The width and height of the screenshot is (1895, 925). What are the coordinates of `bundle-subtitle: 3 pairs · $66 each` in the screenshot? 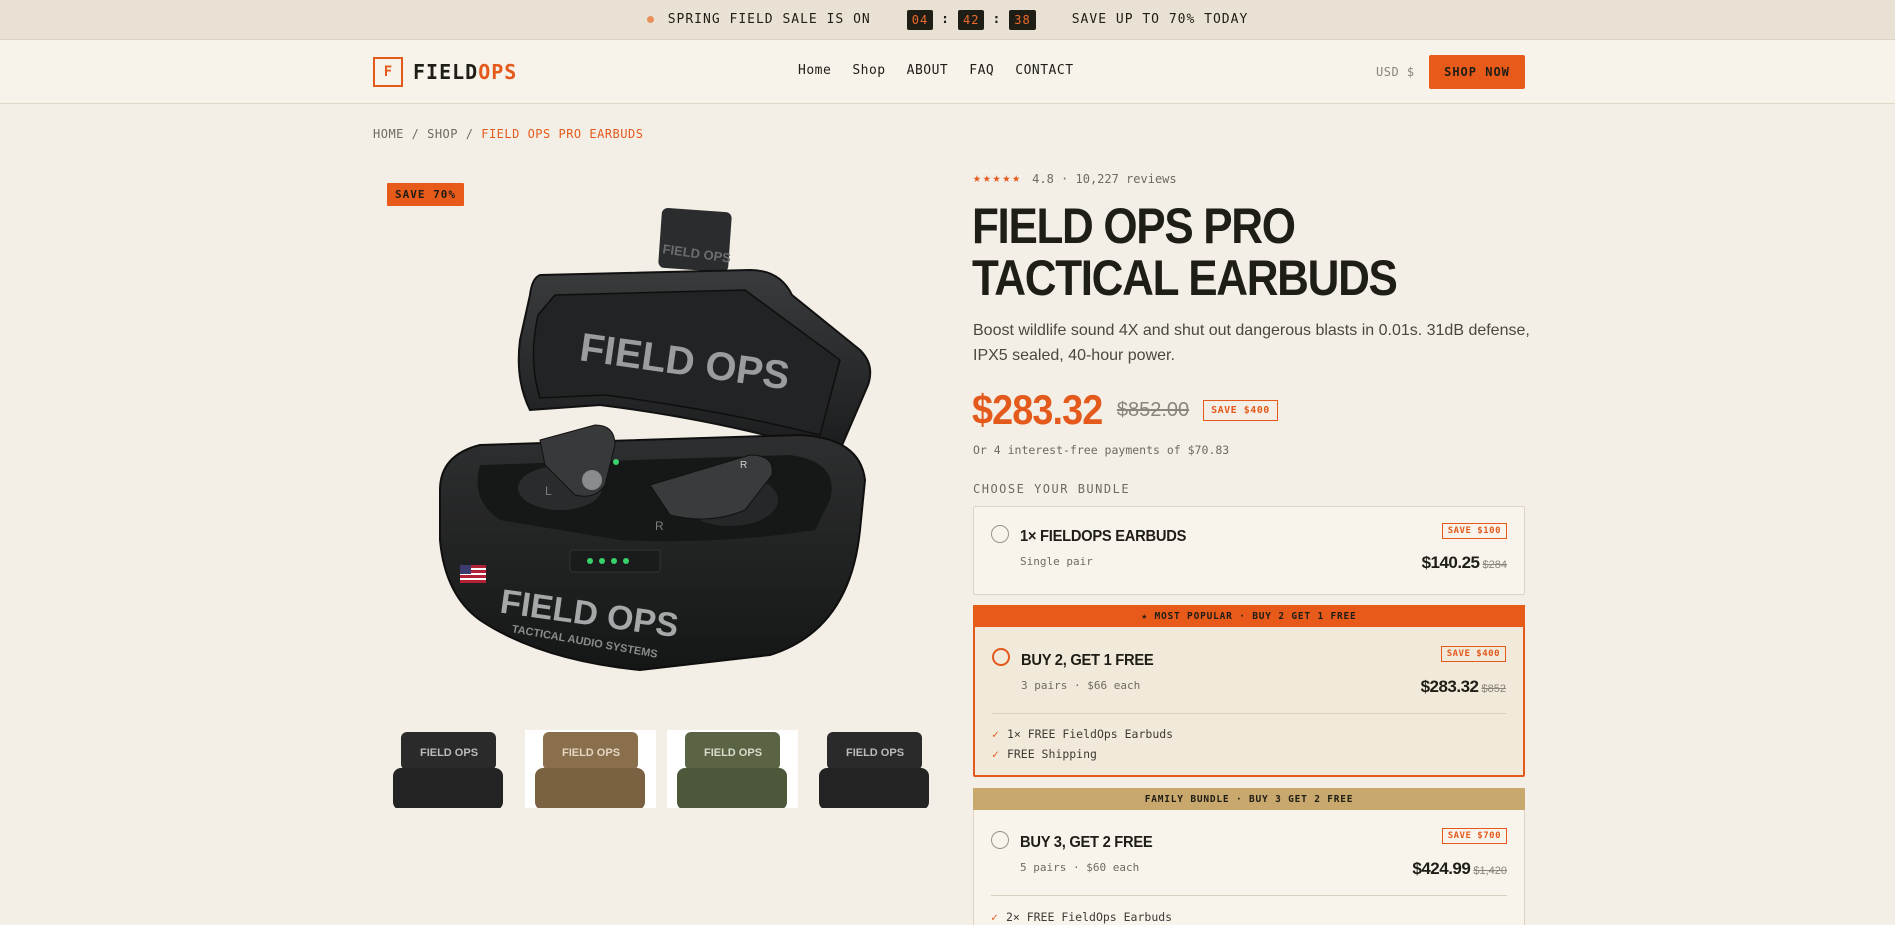 It's located at (1081, 685).